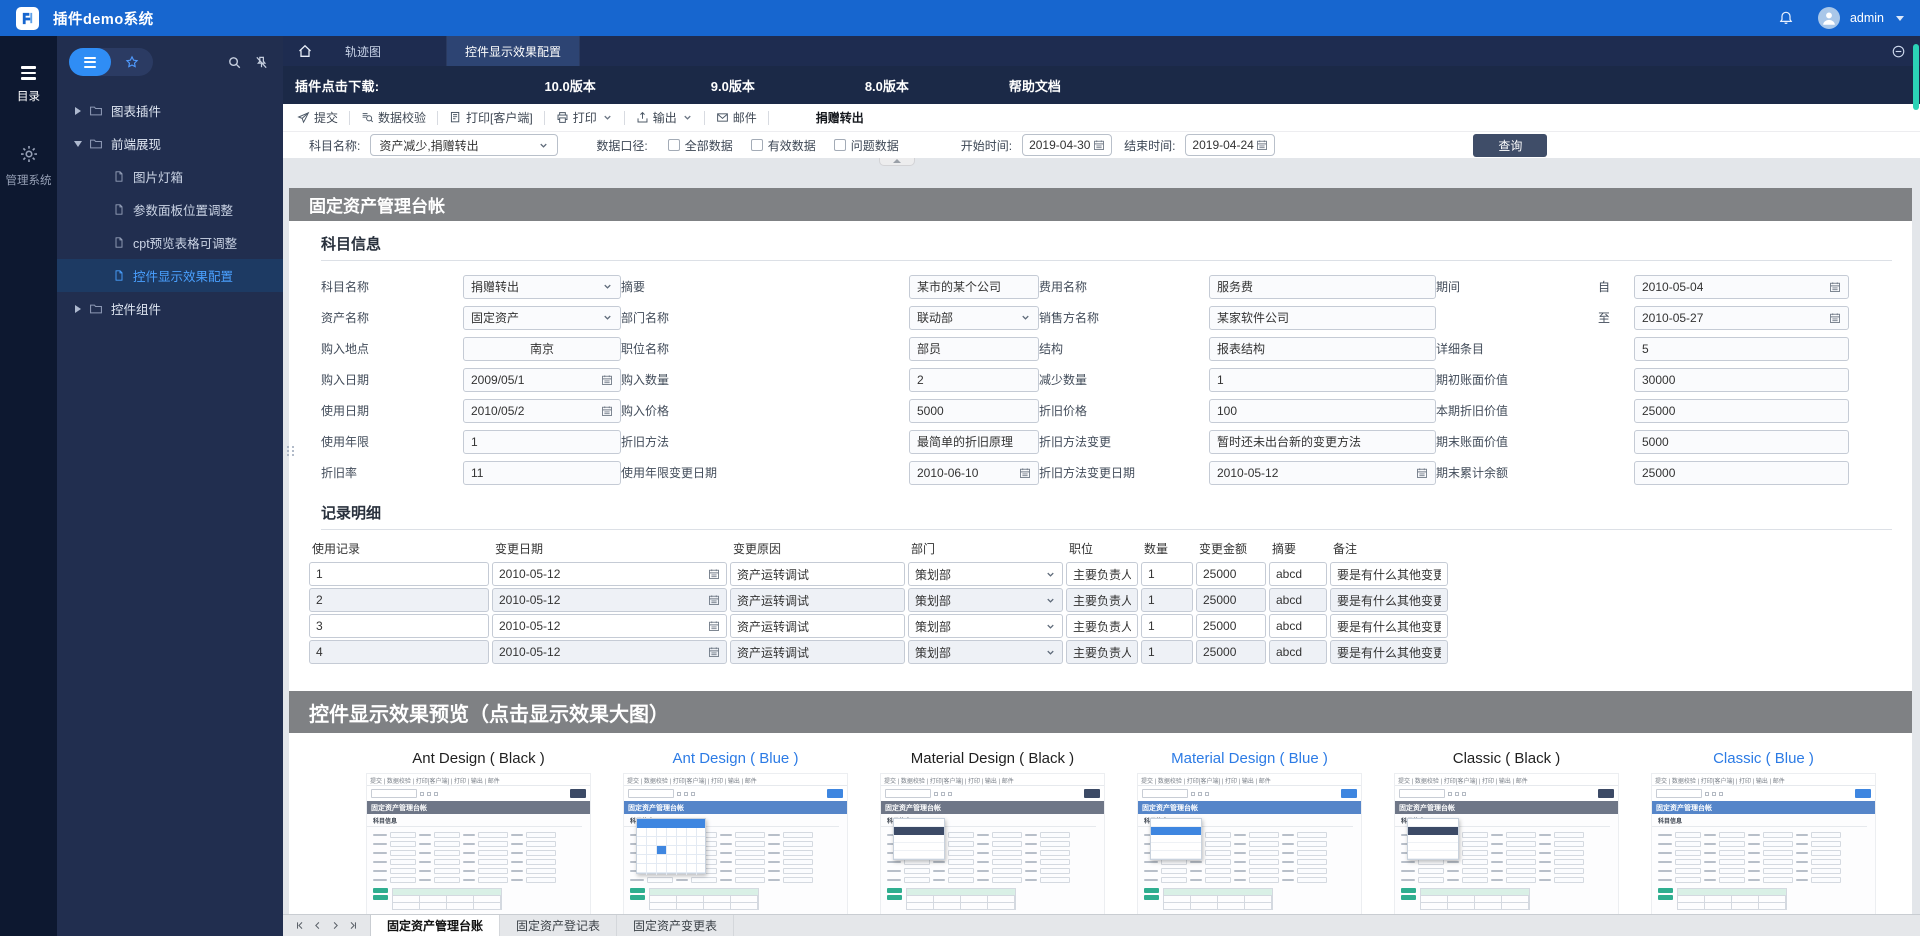 This screenshot has width=1920, height=936. Describe the element at coordinates (393, 117) in the screenshot. I see `toolbar-button-data-check: 数据校验` at that location.